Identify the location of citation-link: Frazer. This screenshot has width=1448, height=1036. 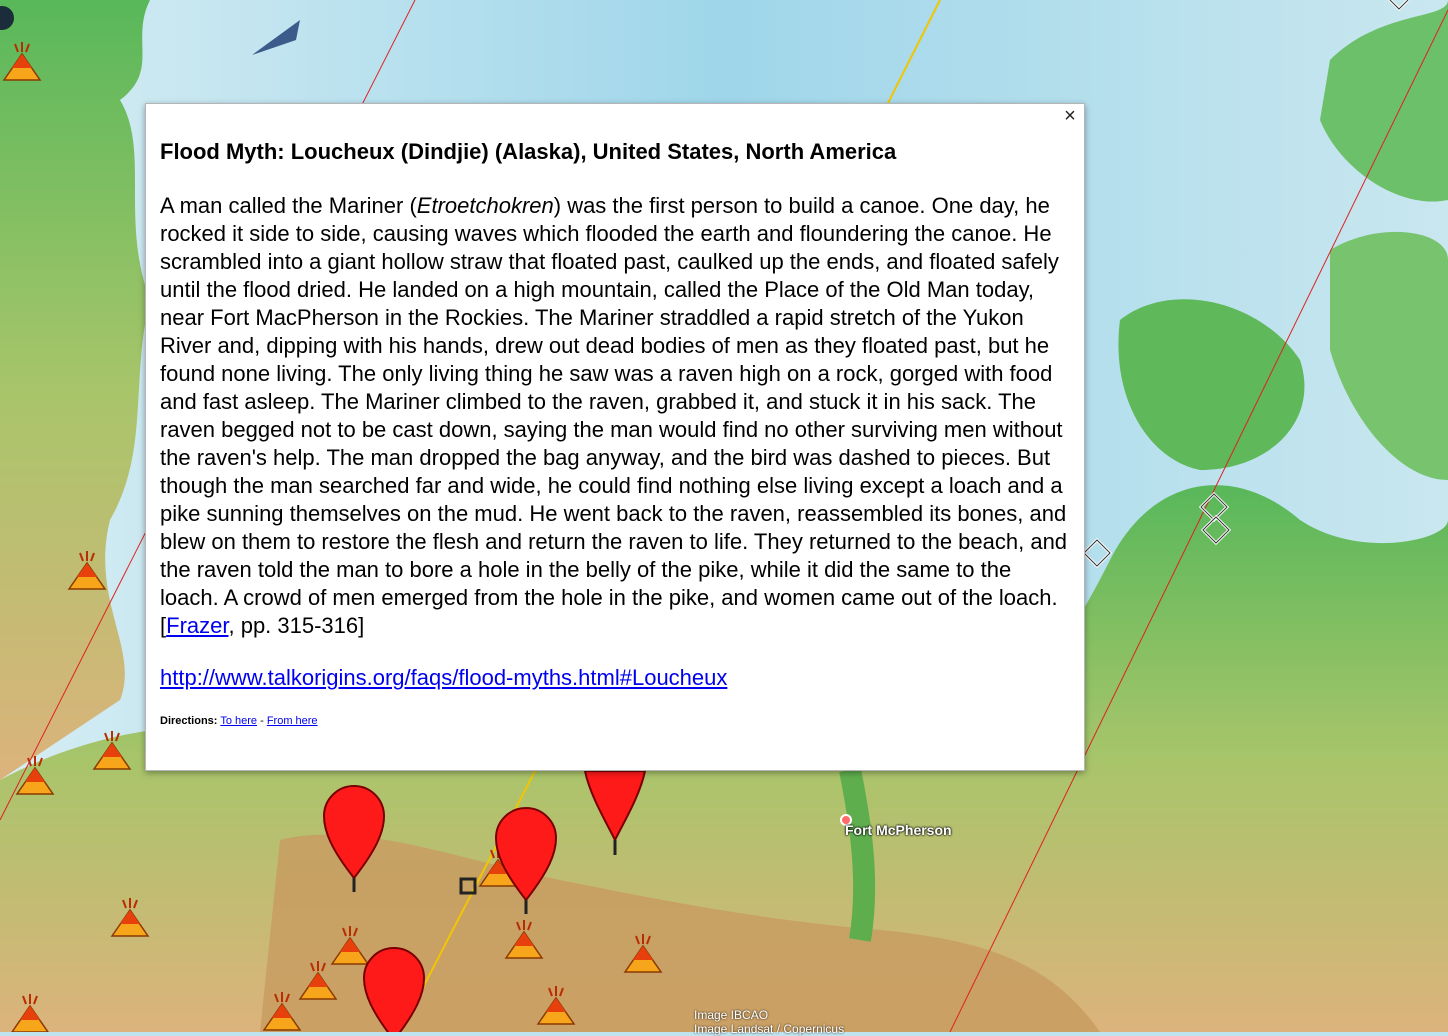
(197, 625).